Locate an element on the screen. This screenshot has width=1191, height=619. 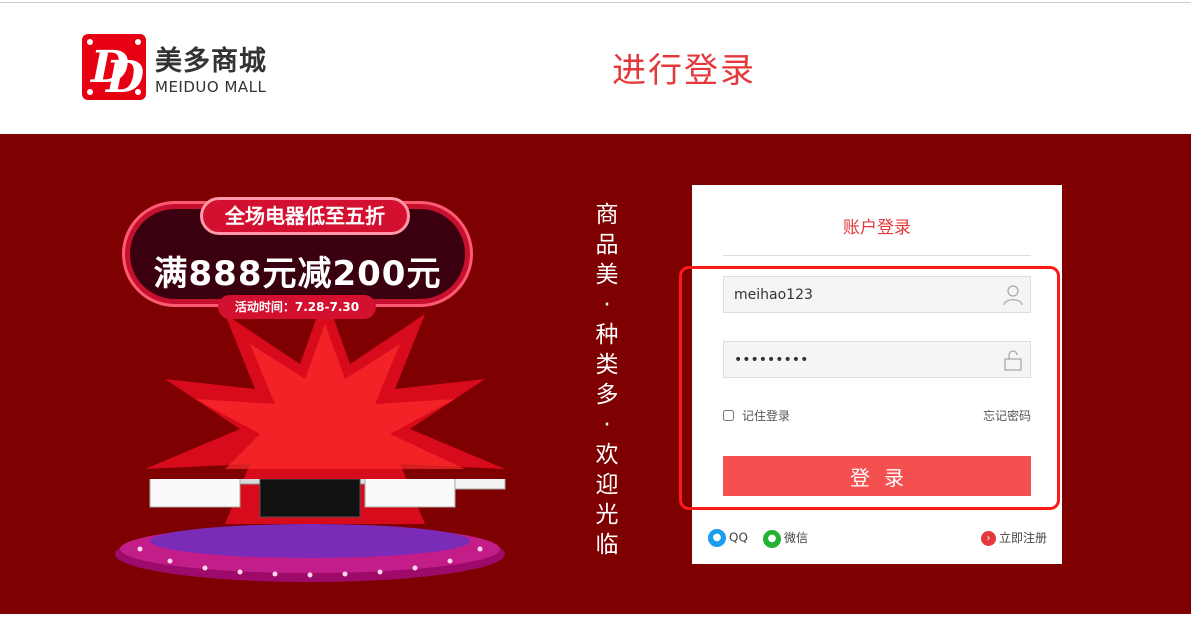
register-link: › 立即注册 is located at coordinates (1013, 537).